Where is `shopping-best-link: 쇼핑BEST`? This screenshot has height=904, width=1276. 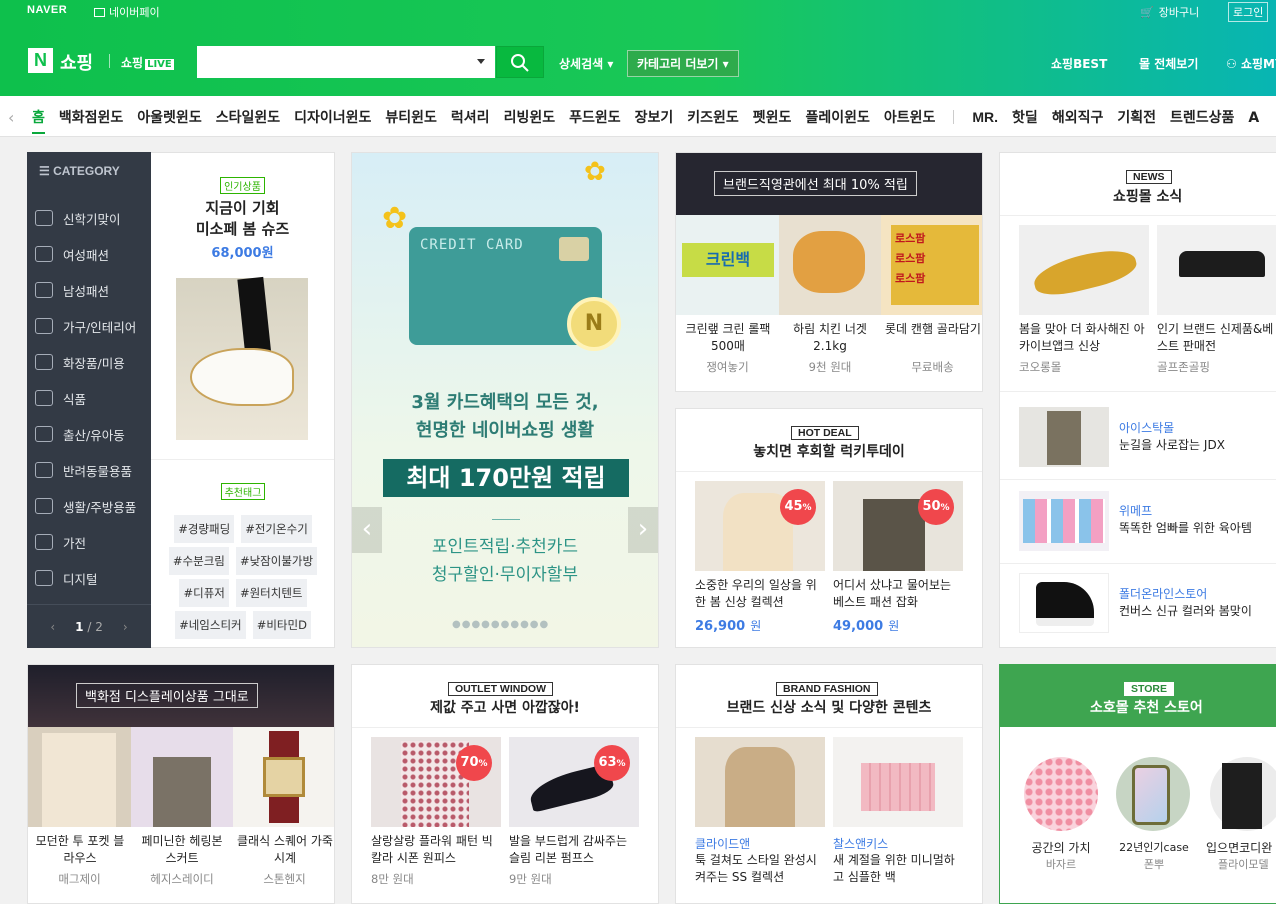
shopping-best-link: 쇼핑BEST is located at coordinates (1079, 63).